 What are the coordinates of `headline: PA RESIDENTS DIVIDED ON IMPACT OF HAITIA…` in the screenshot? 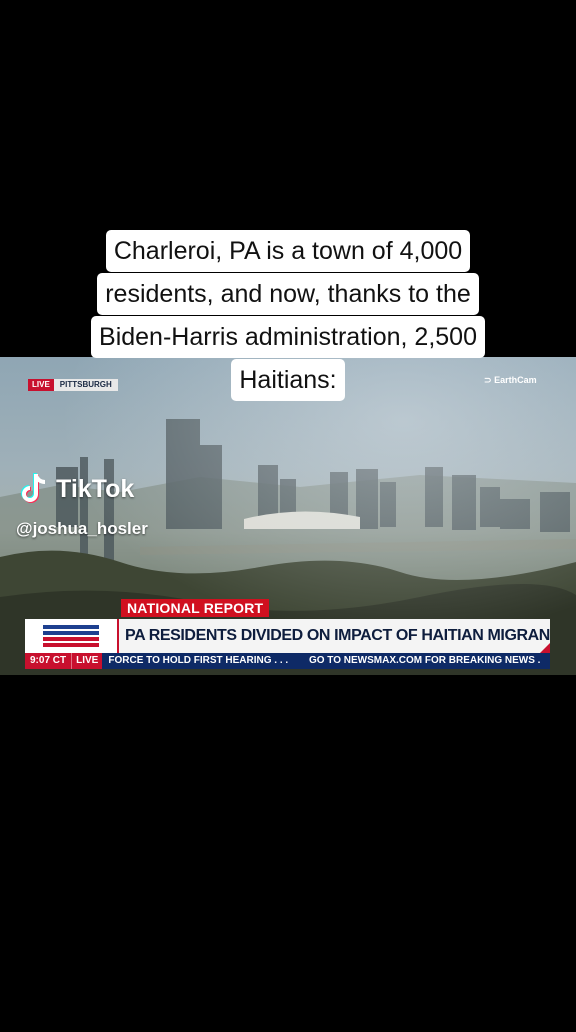 It's located at (333, 636).